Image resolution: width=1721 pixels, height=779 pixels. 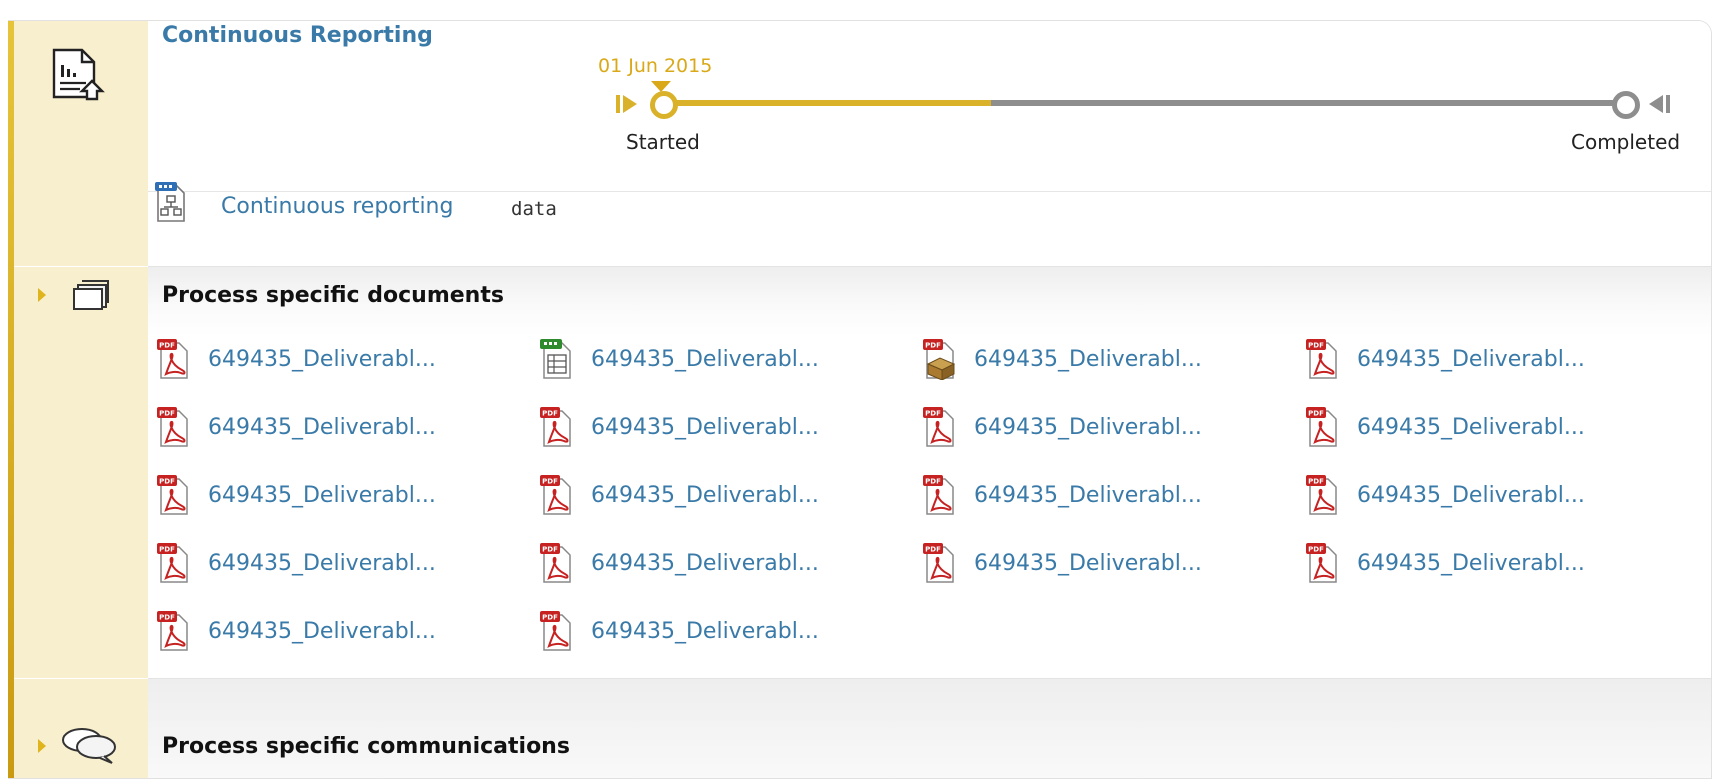 What do you see at coordinates (42, 746) in the screenshot?
I see `communications-expander-icon` at bounding box center [42, 746].